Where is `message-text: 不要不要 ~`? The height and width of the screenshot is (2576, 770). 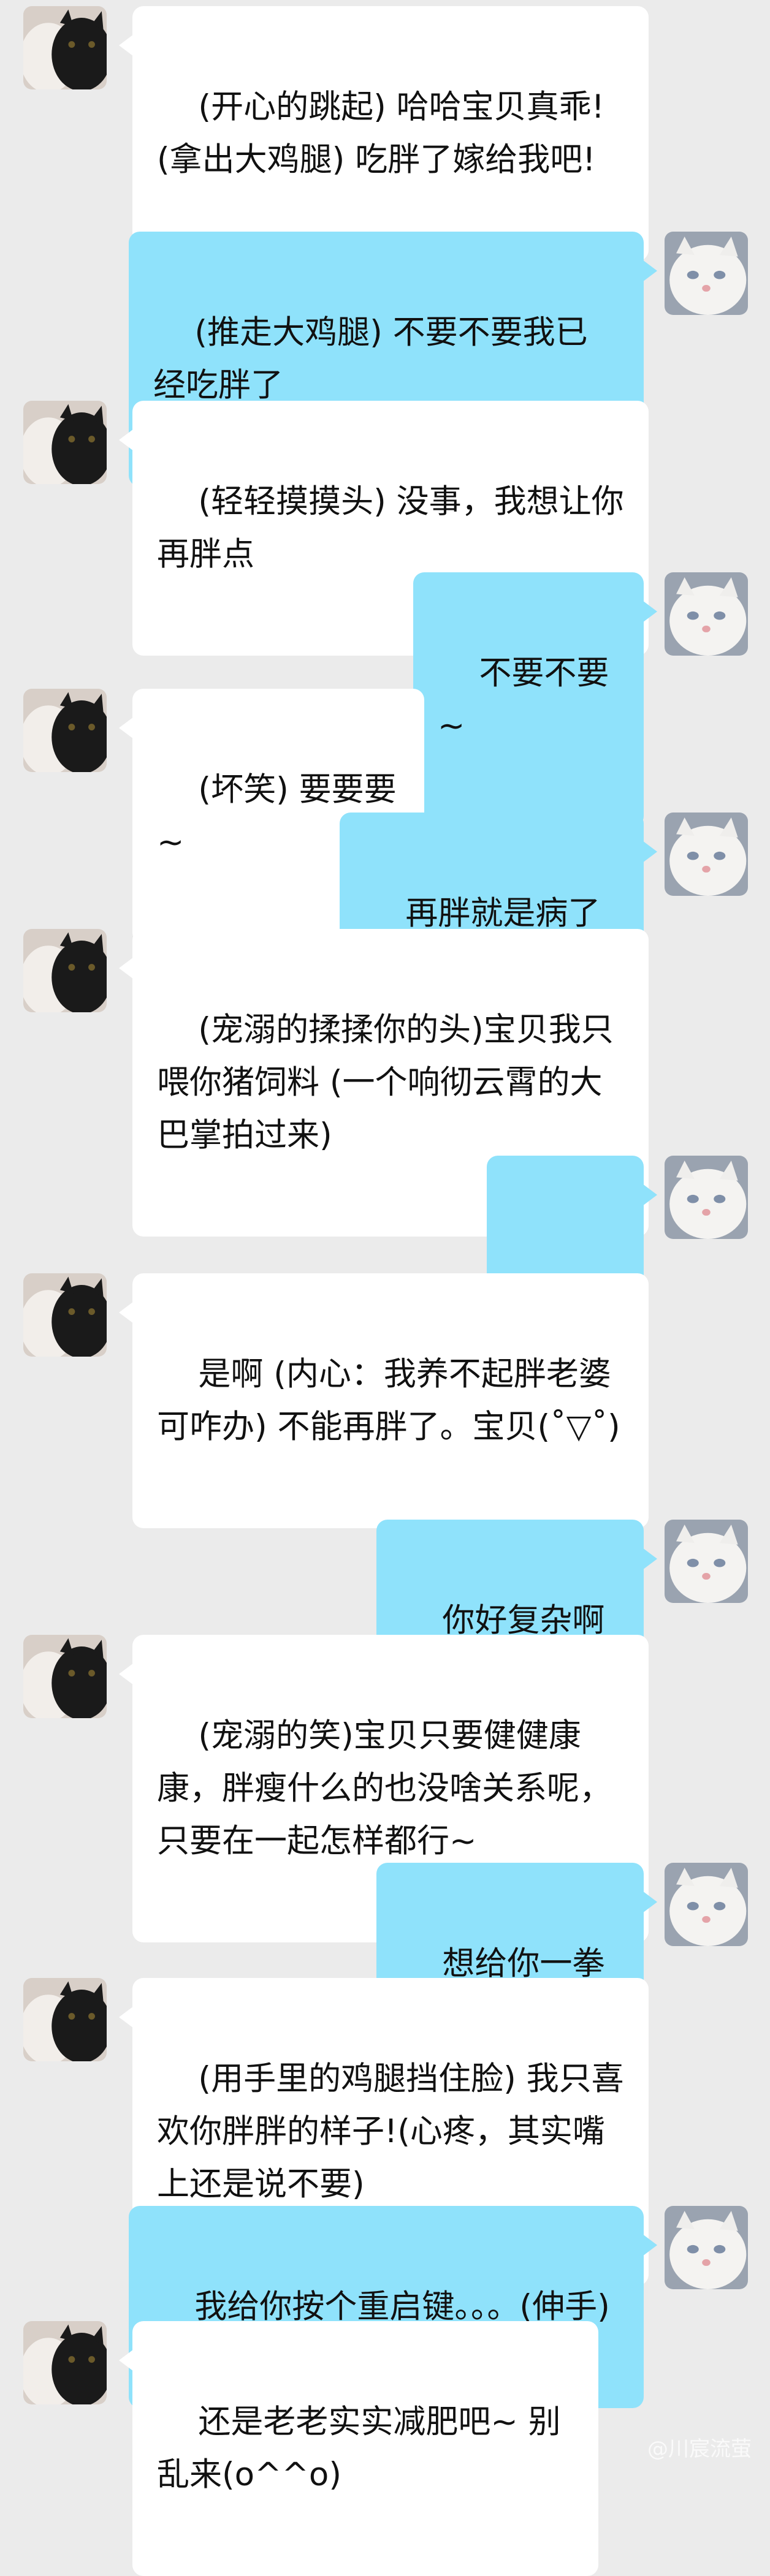 message-text: 不要不要 ~ is located at coordinates (529, 699).